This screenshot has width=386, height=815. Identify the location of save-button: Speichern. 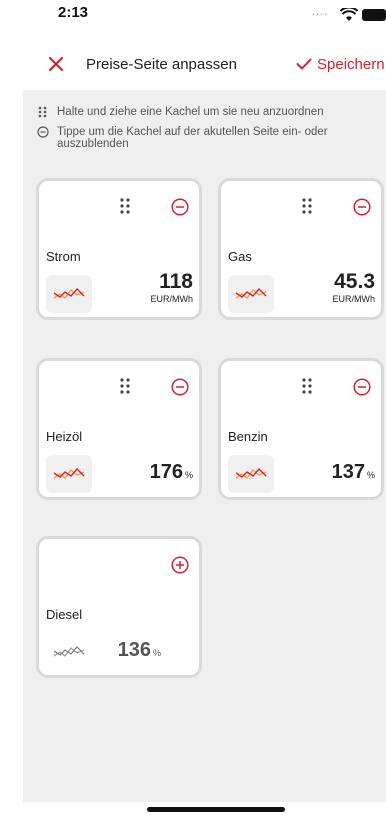
(340, 64).